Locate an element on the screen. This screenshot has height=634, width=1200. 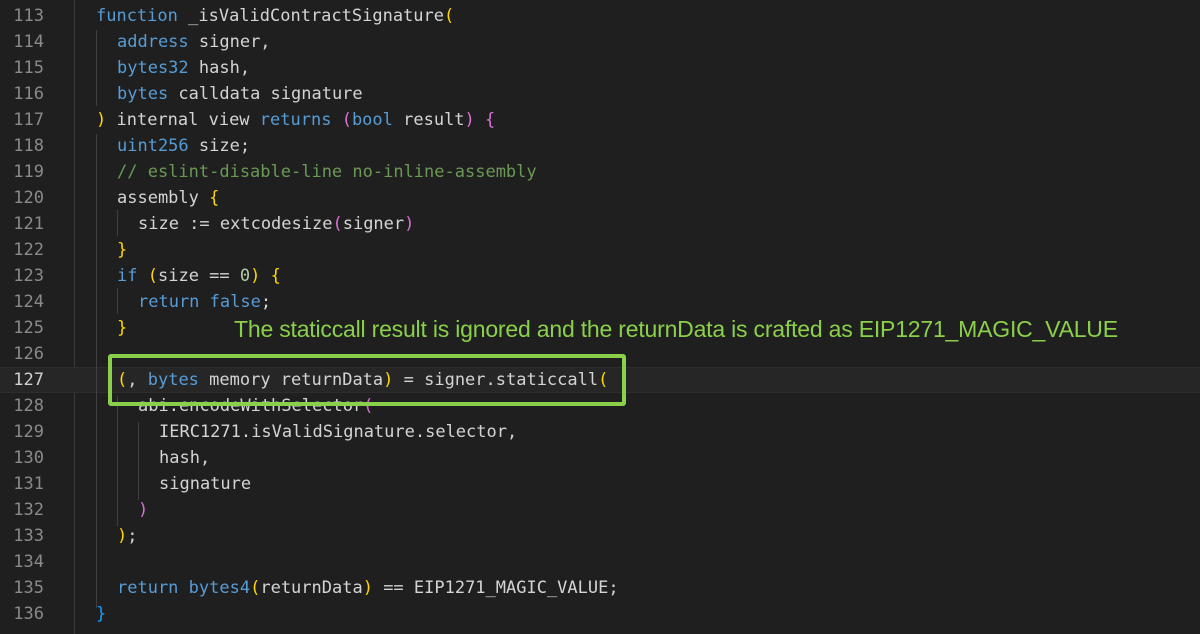
code-token: signer is located at coordinates (373, 224).